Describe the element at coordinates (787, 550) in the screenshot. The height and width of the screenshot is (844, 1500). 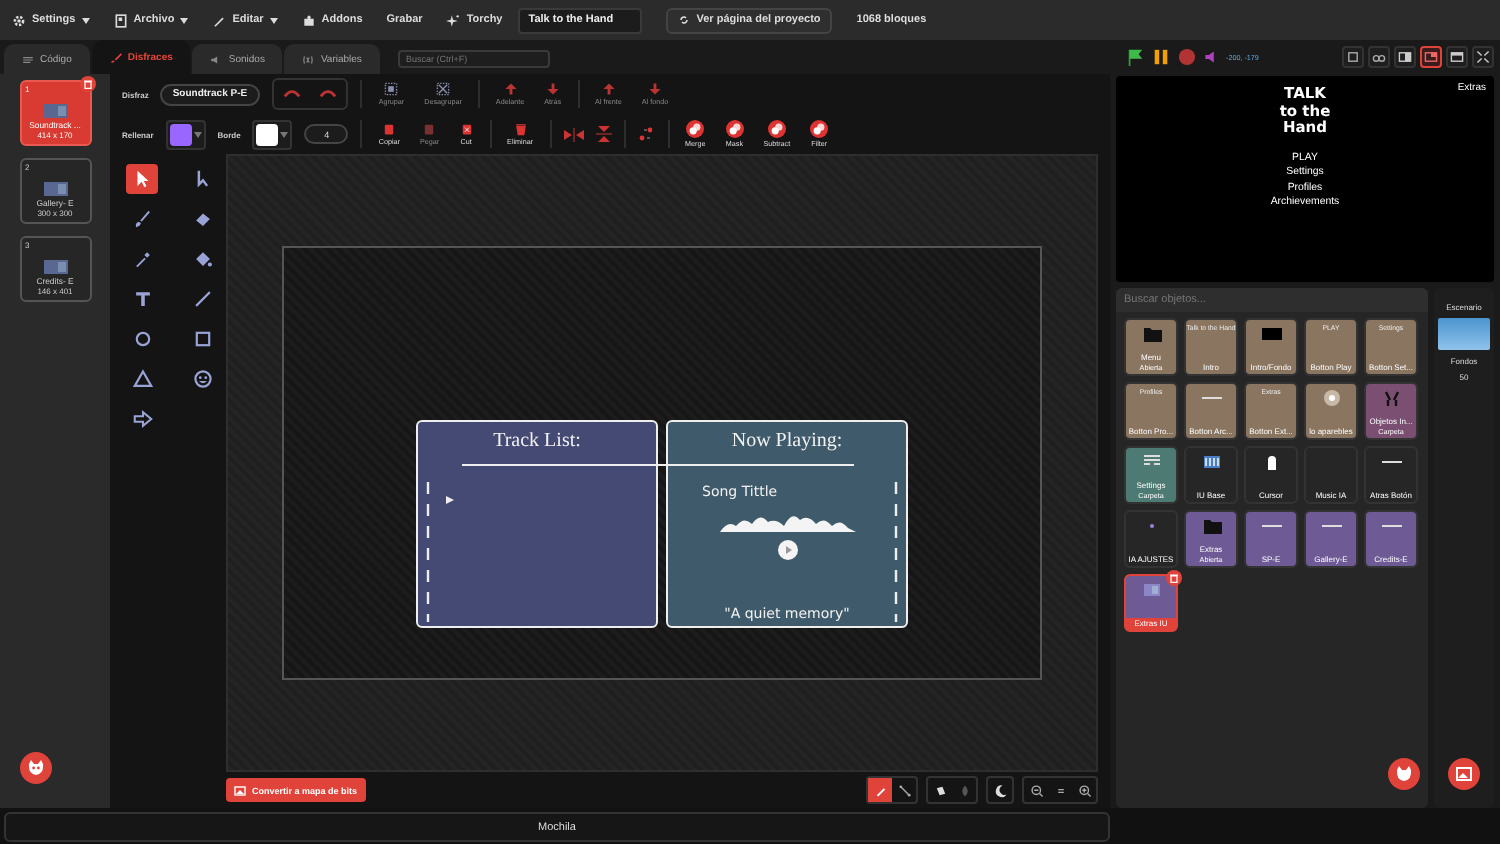
I see `play-button-icon` at that location.